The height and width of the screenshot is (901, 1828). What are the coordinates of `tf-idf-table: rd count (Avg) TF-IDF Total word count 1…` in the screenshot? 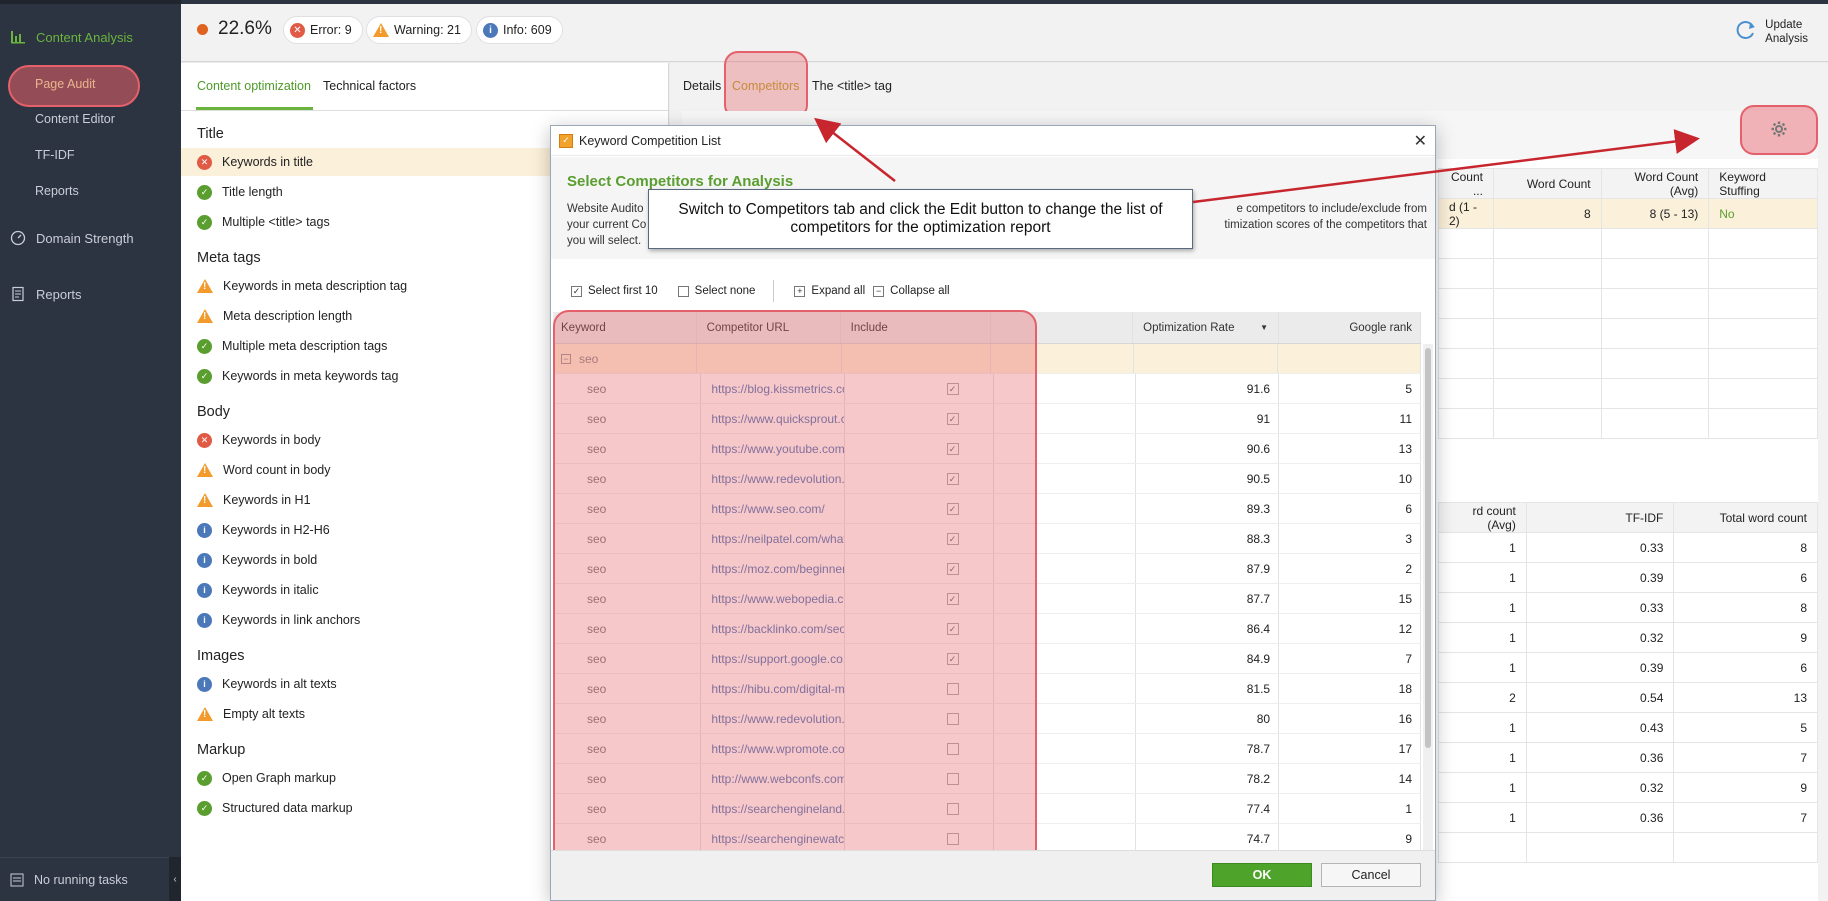 It's located at (1628, 682).